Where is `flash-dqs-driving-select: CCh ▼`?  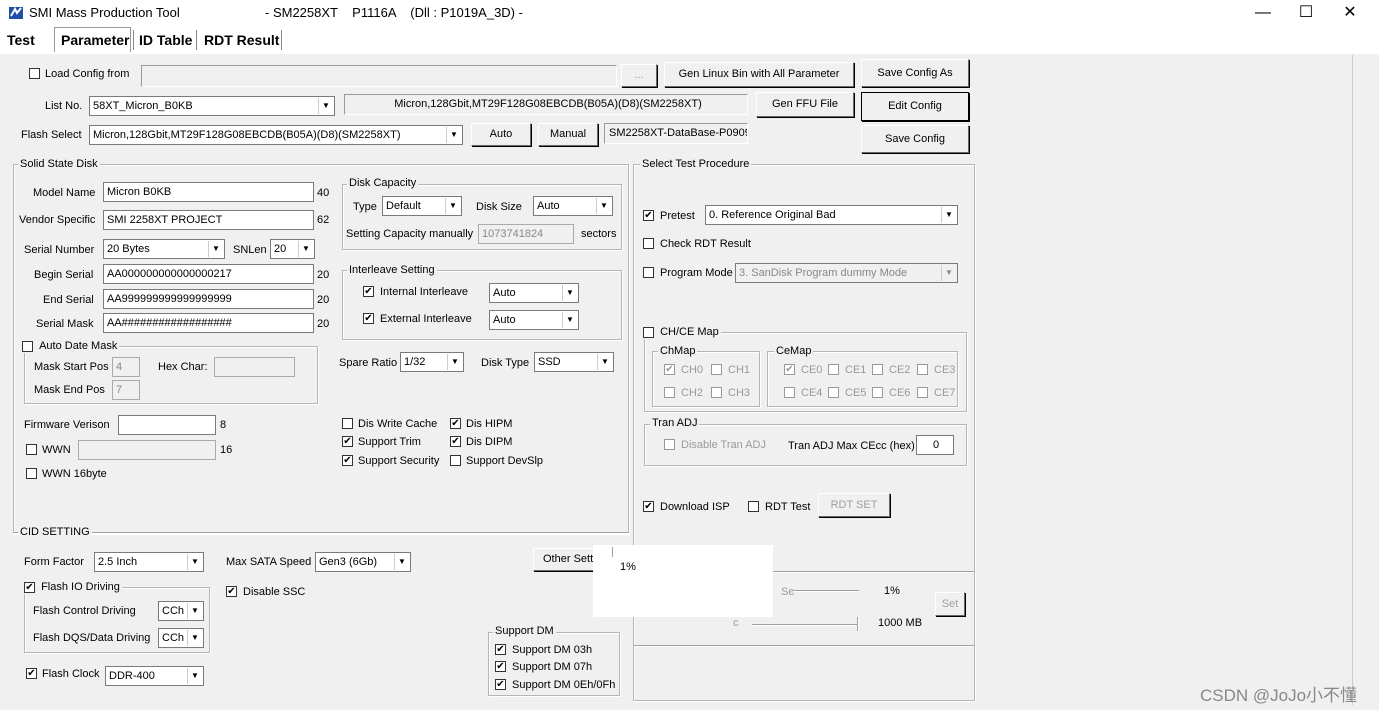 flash-dqs-driving-select: CCh ▼ is located at coordinates (181, 638).